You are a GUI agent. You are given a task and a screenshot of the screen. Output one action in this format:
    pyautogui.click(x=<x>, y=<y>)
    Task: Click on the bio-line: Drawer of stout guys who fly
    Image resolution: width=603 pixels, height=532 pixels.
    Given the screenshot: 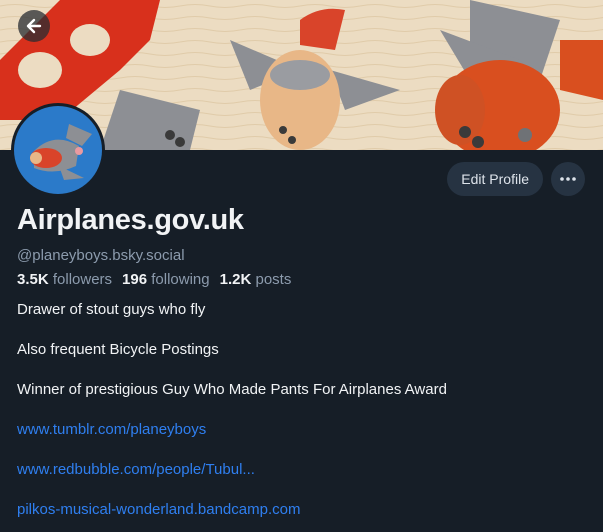 What is the action you would take?
    pyautogui.click(x=111, y=309)
    